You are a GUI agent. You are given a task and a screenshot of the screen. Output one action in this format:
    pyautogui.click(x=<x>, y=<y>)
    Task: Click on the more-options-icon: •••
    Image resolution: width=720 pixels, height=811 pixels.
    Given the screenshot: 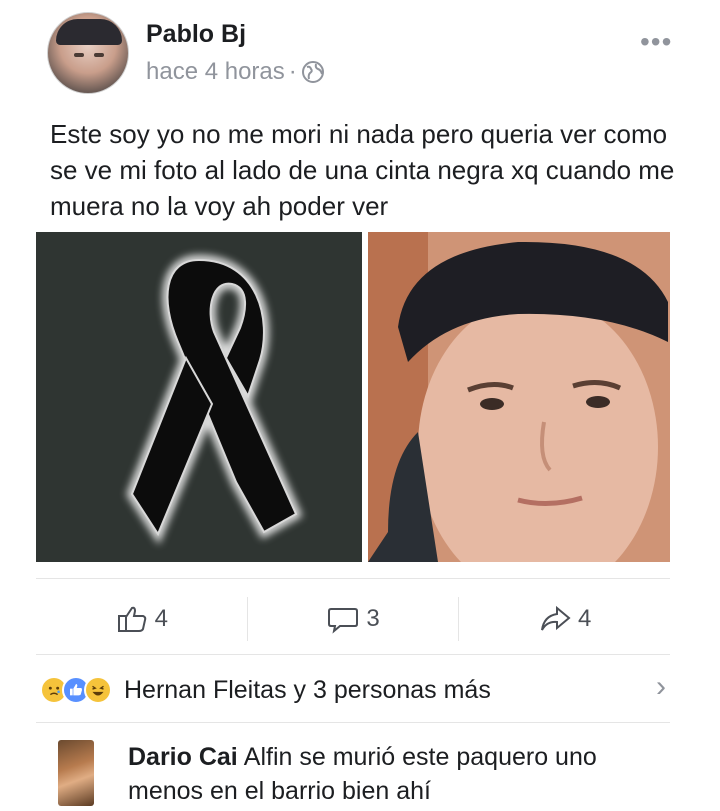 What is the action you would take?
    pyautogui.click(x=656, y=42)
    